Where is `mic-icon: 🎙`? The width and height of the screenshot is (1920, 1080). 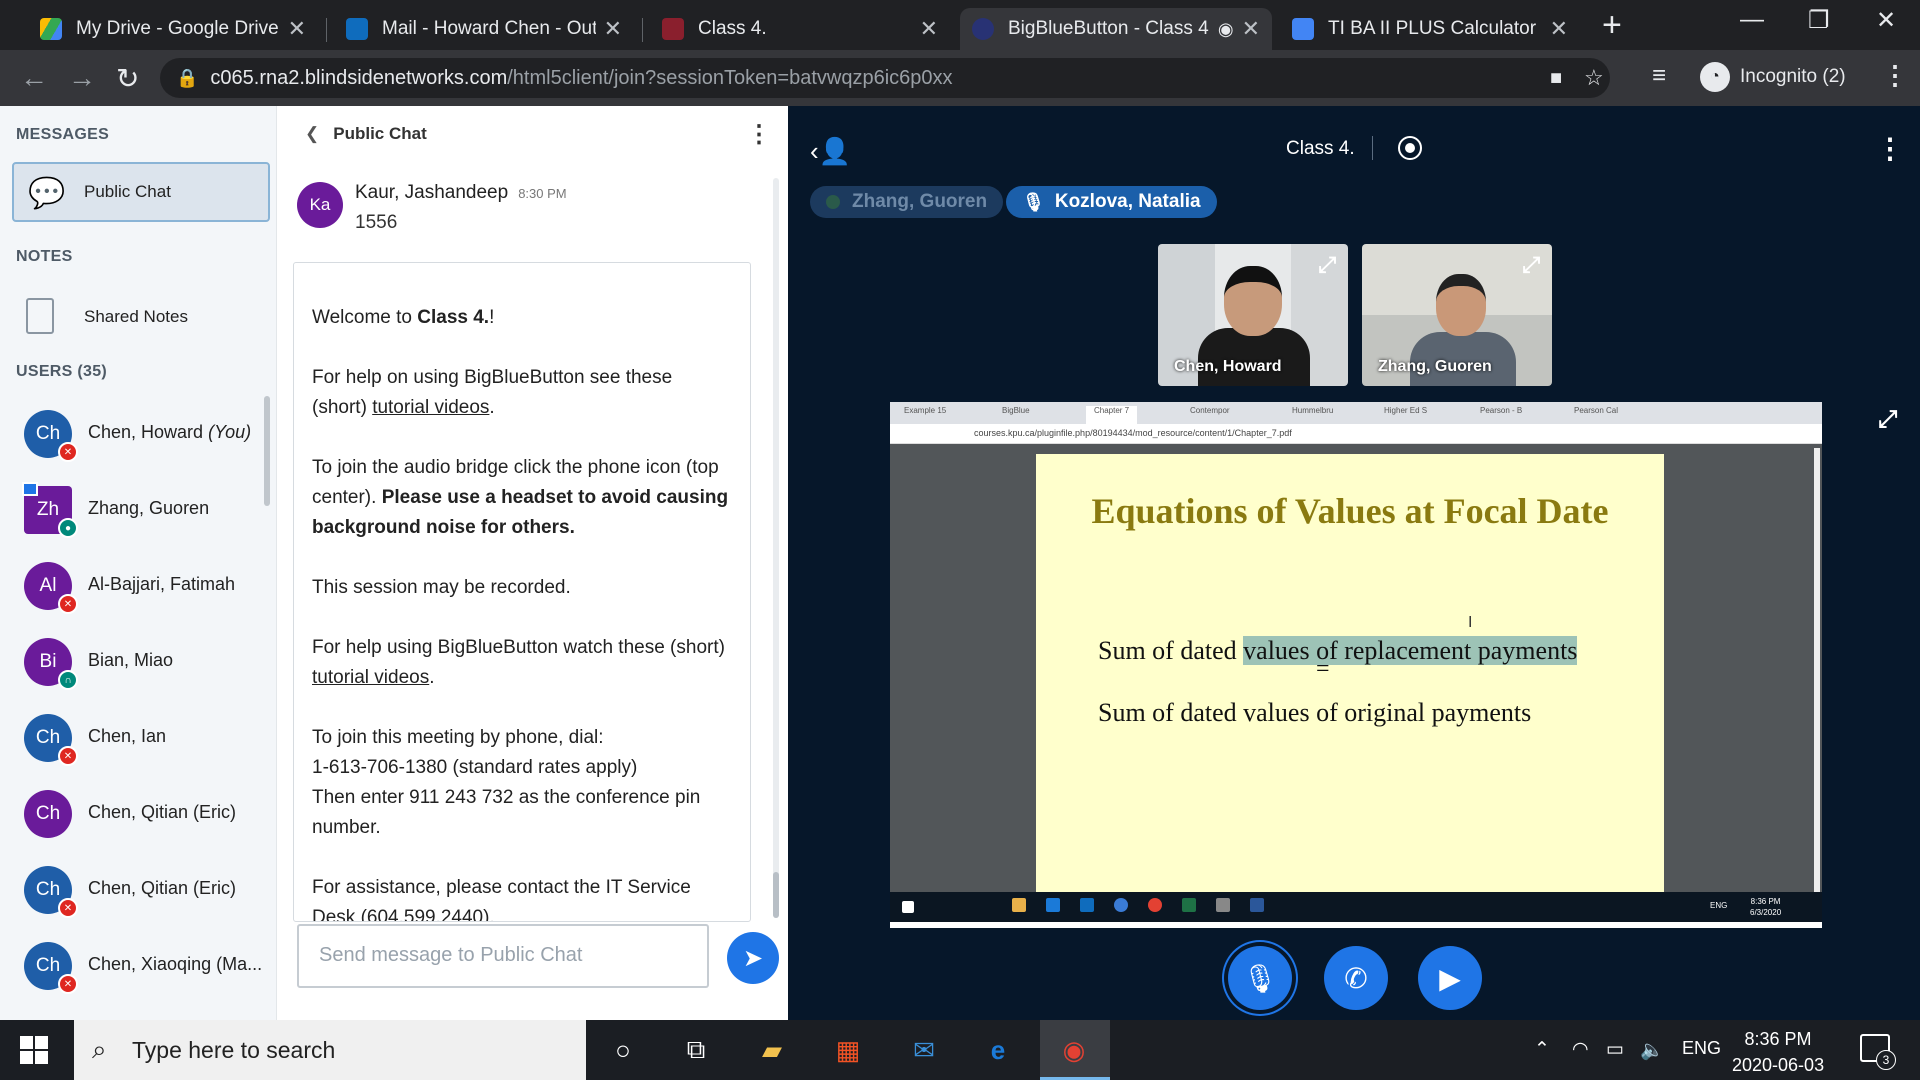 mic-icon: 🎙 is located at coordinates (1033, 201).